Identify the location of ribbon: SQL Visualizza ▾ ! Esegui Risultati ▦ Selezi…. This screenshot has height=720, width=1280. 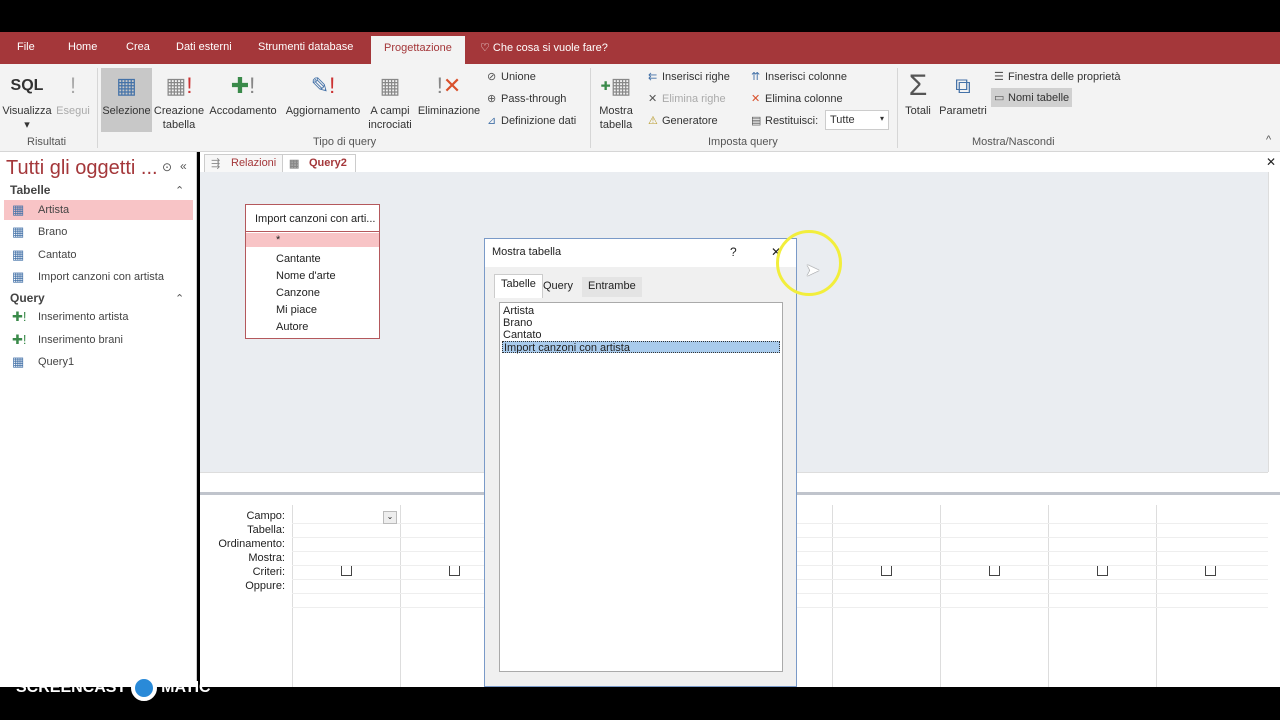
(640, 108).